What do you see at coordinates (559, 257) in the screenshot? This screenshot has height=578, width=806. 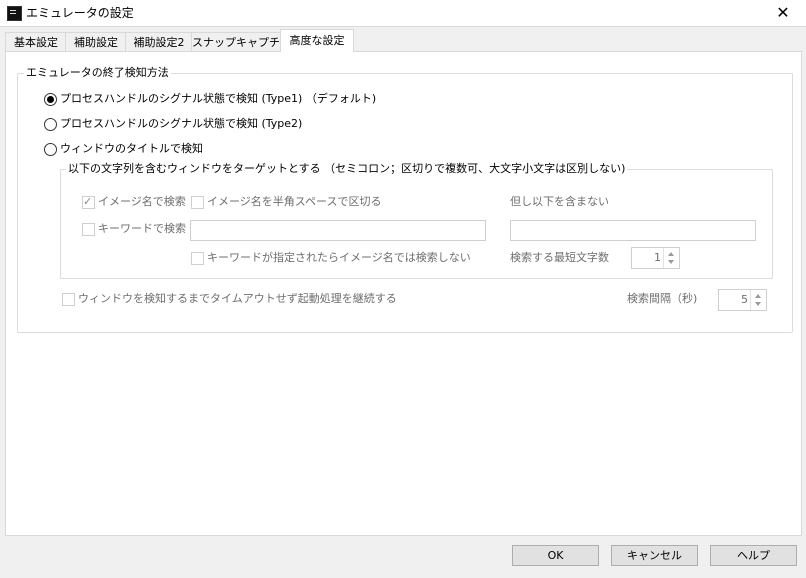 I see `min-chars-label: 検索する最短文字数` at bounding box center [559, 257].